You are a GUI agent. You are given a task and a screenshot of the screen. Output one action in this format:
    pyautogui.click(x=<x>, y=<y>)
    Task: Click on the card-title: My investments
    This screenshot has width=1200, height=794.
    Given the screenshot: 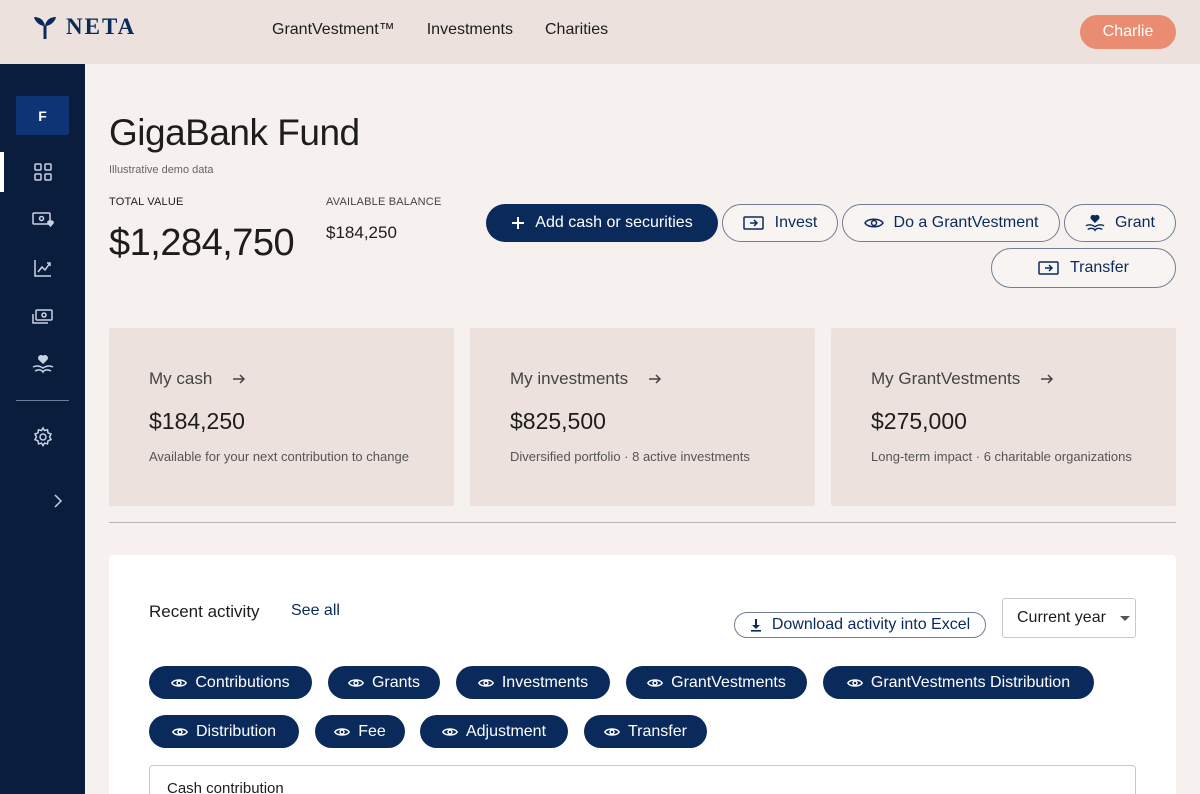 What is the action you would take?
    pyautogui.click(x=586, y=379)
    